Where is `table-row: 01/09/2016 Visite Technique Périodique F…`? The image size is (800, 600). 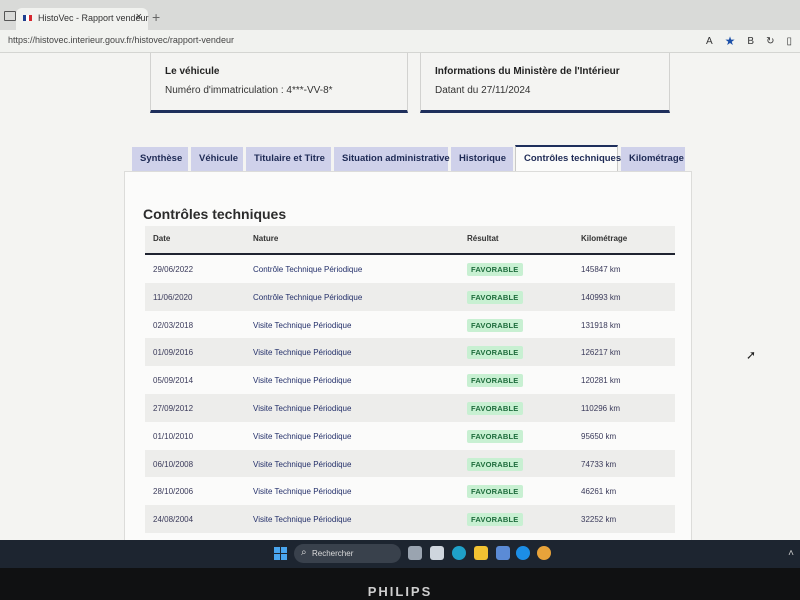 table-row: 01/09/2016 Visite Technique Périodique F… is located at coordinates (410, 352).